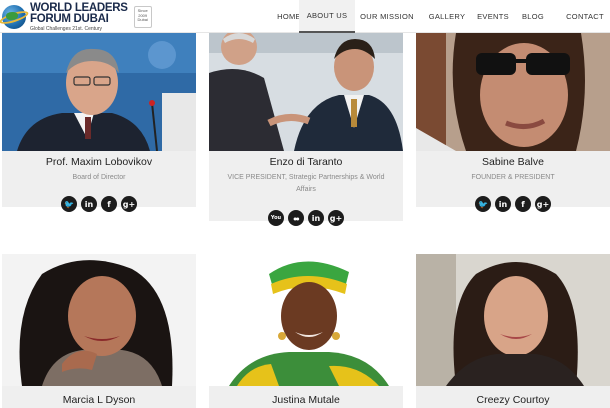  I want to click on member-name: Prof. Maxim Lobovikov, so click(99, 162).